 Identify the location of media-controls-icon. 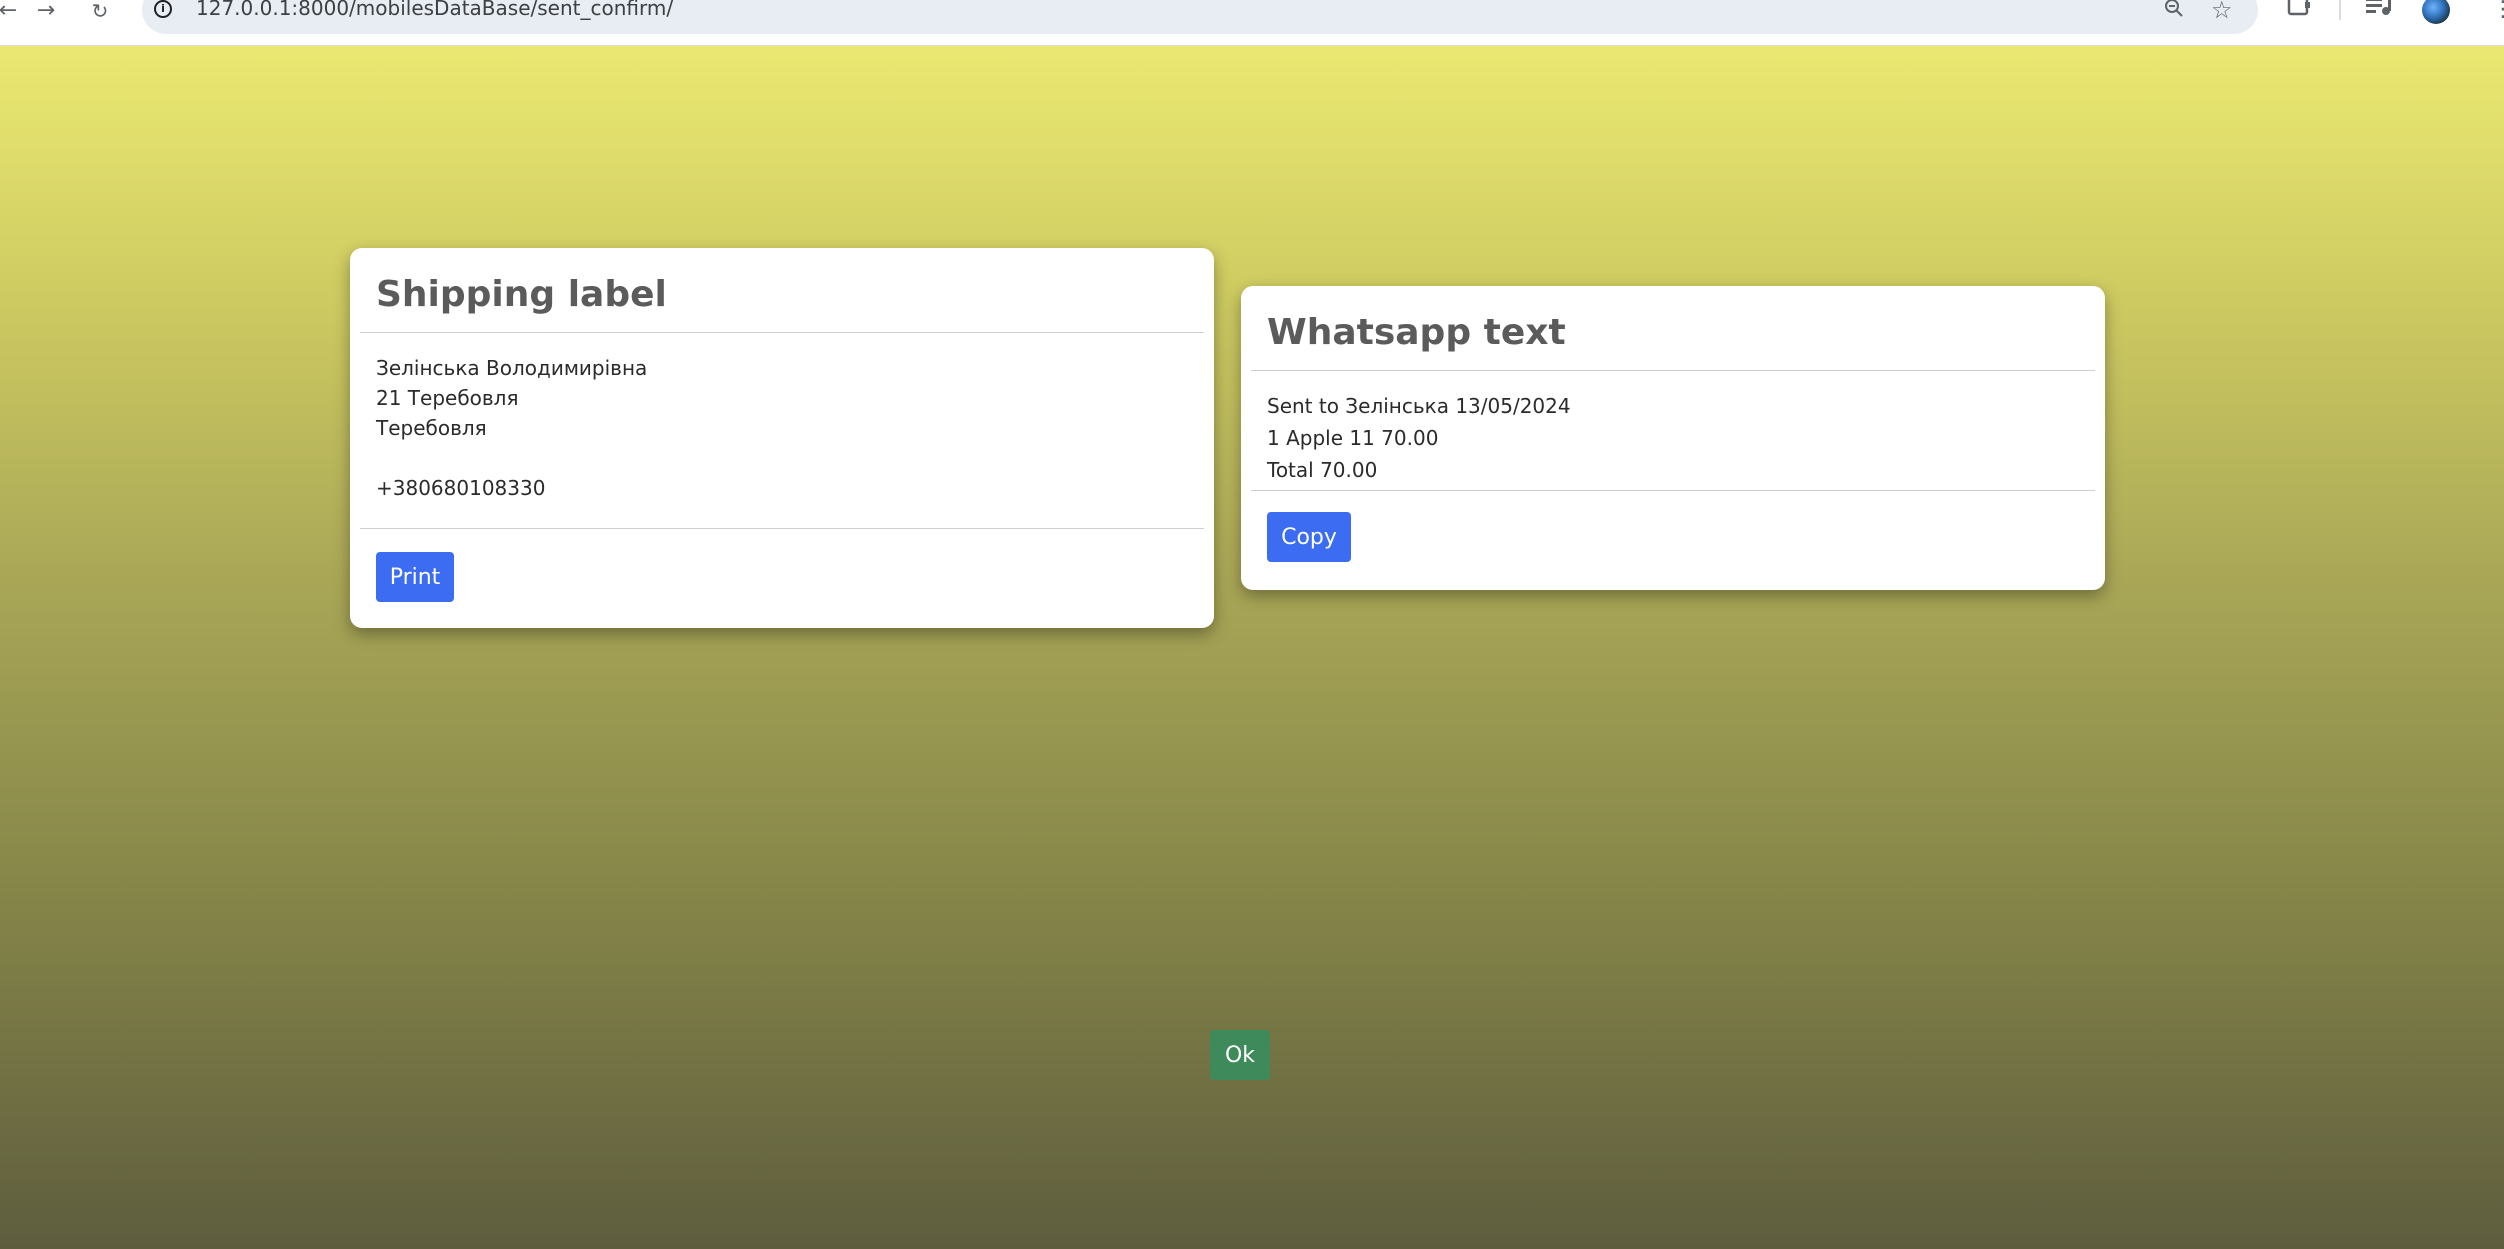
(2380, 12).